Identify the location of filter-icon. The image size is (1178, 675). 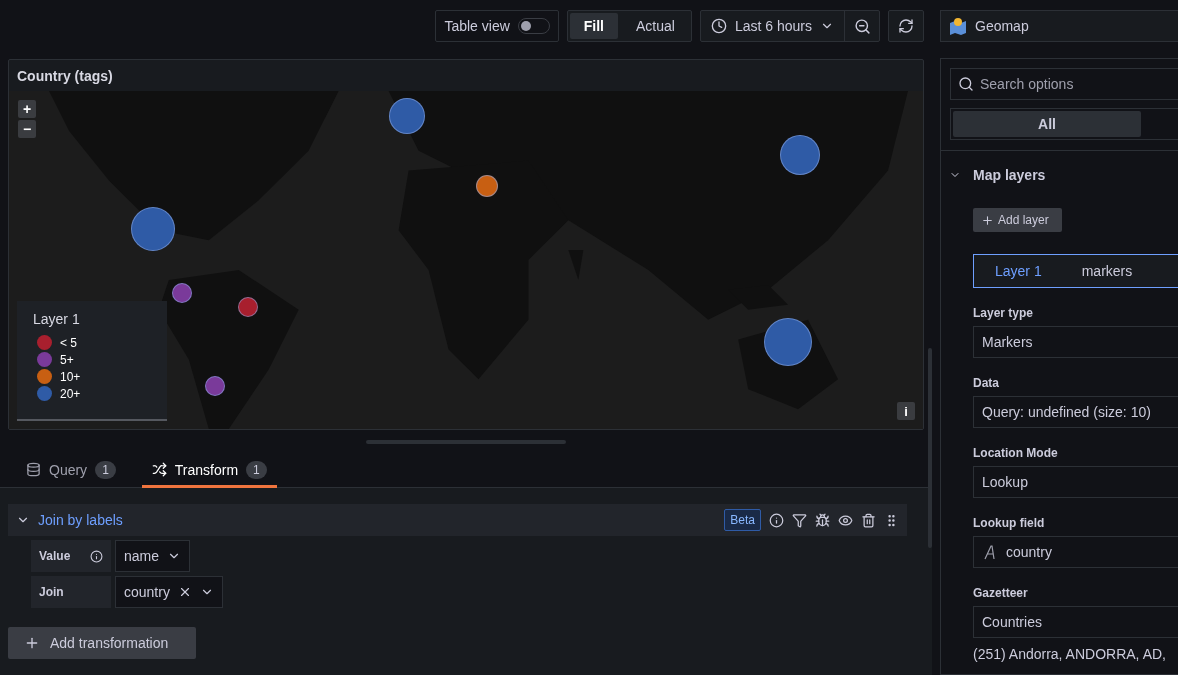
(799, 520).